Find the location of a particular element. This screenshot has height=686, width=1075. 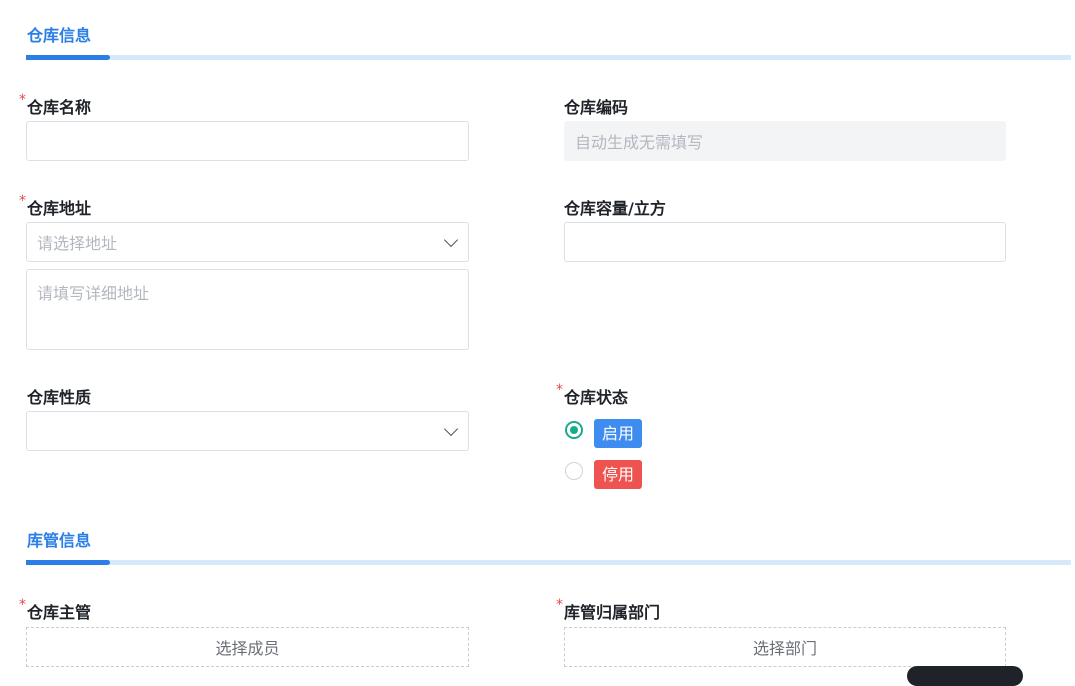

field-label-status: * 仓库状态 is located at coordinates (592, 395).